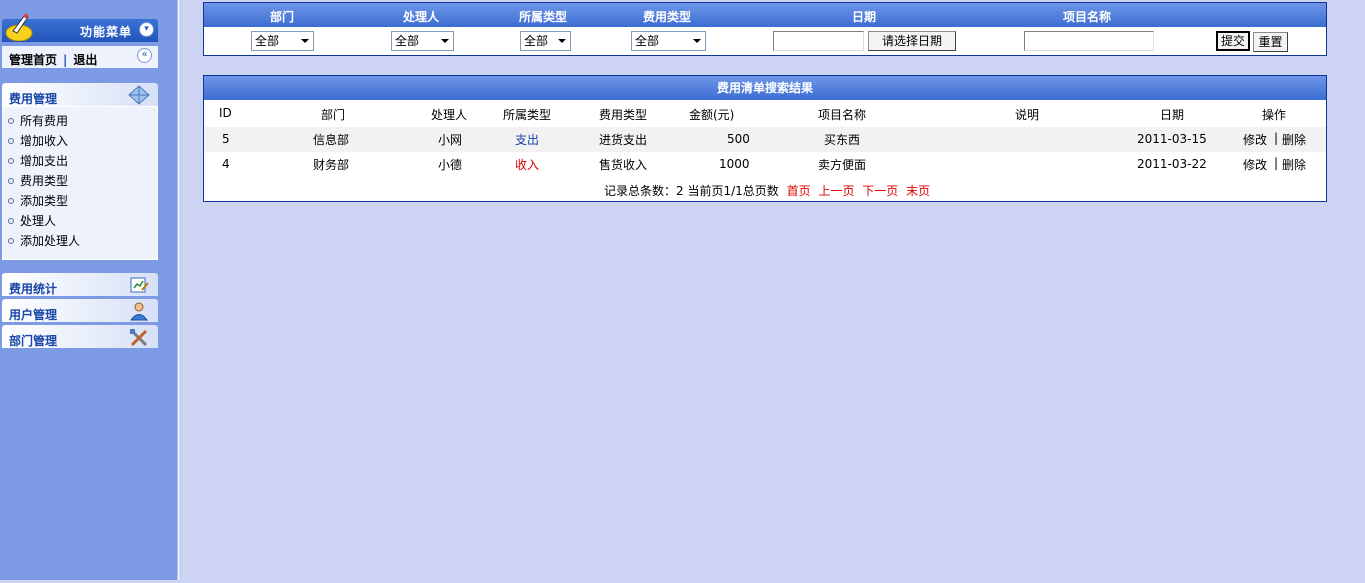  I want to click on col-header-category: 所属类型, so click(527, 115).